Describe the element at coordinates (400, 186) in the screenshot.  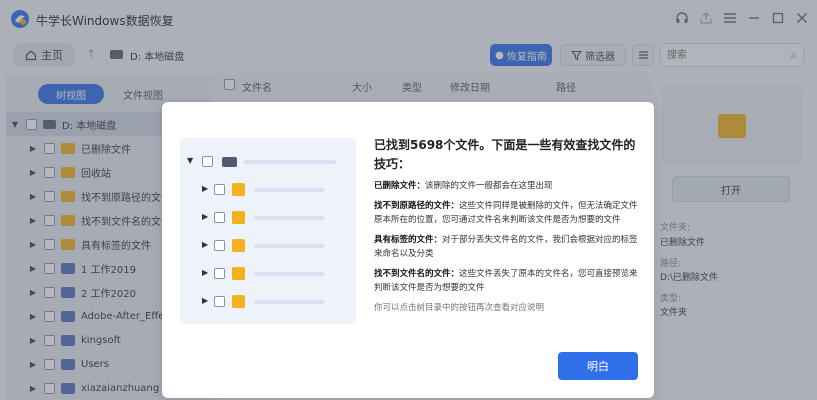
I see `tip-label: 已删除文件：` at that location.